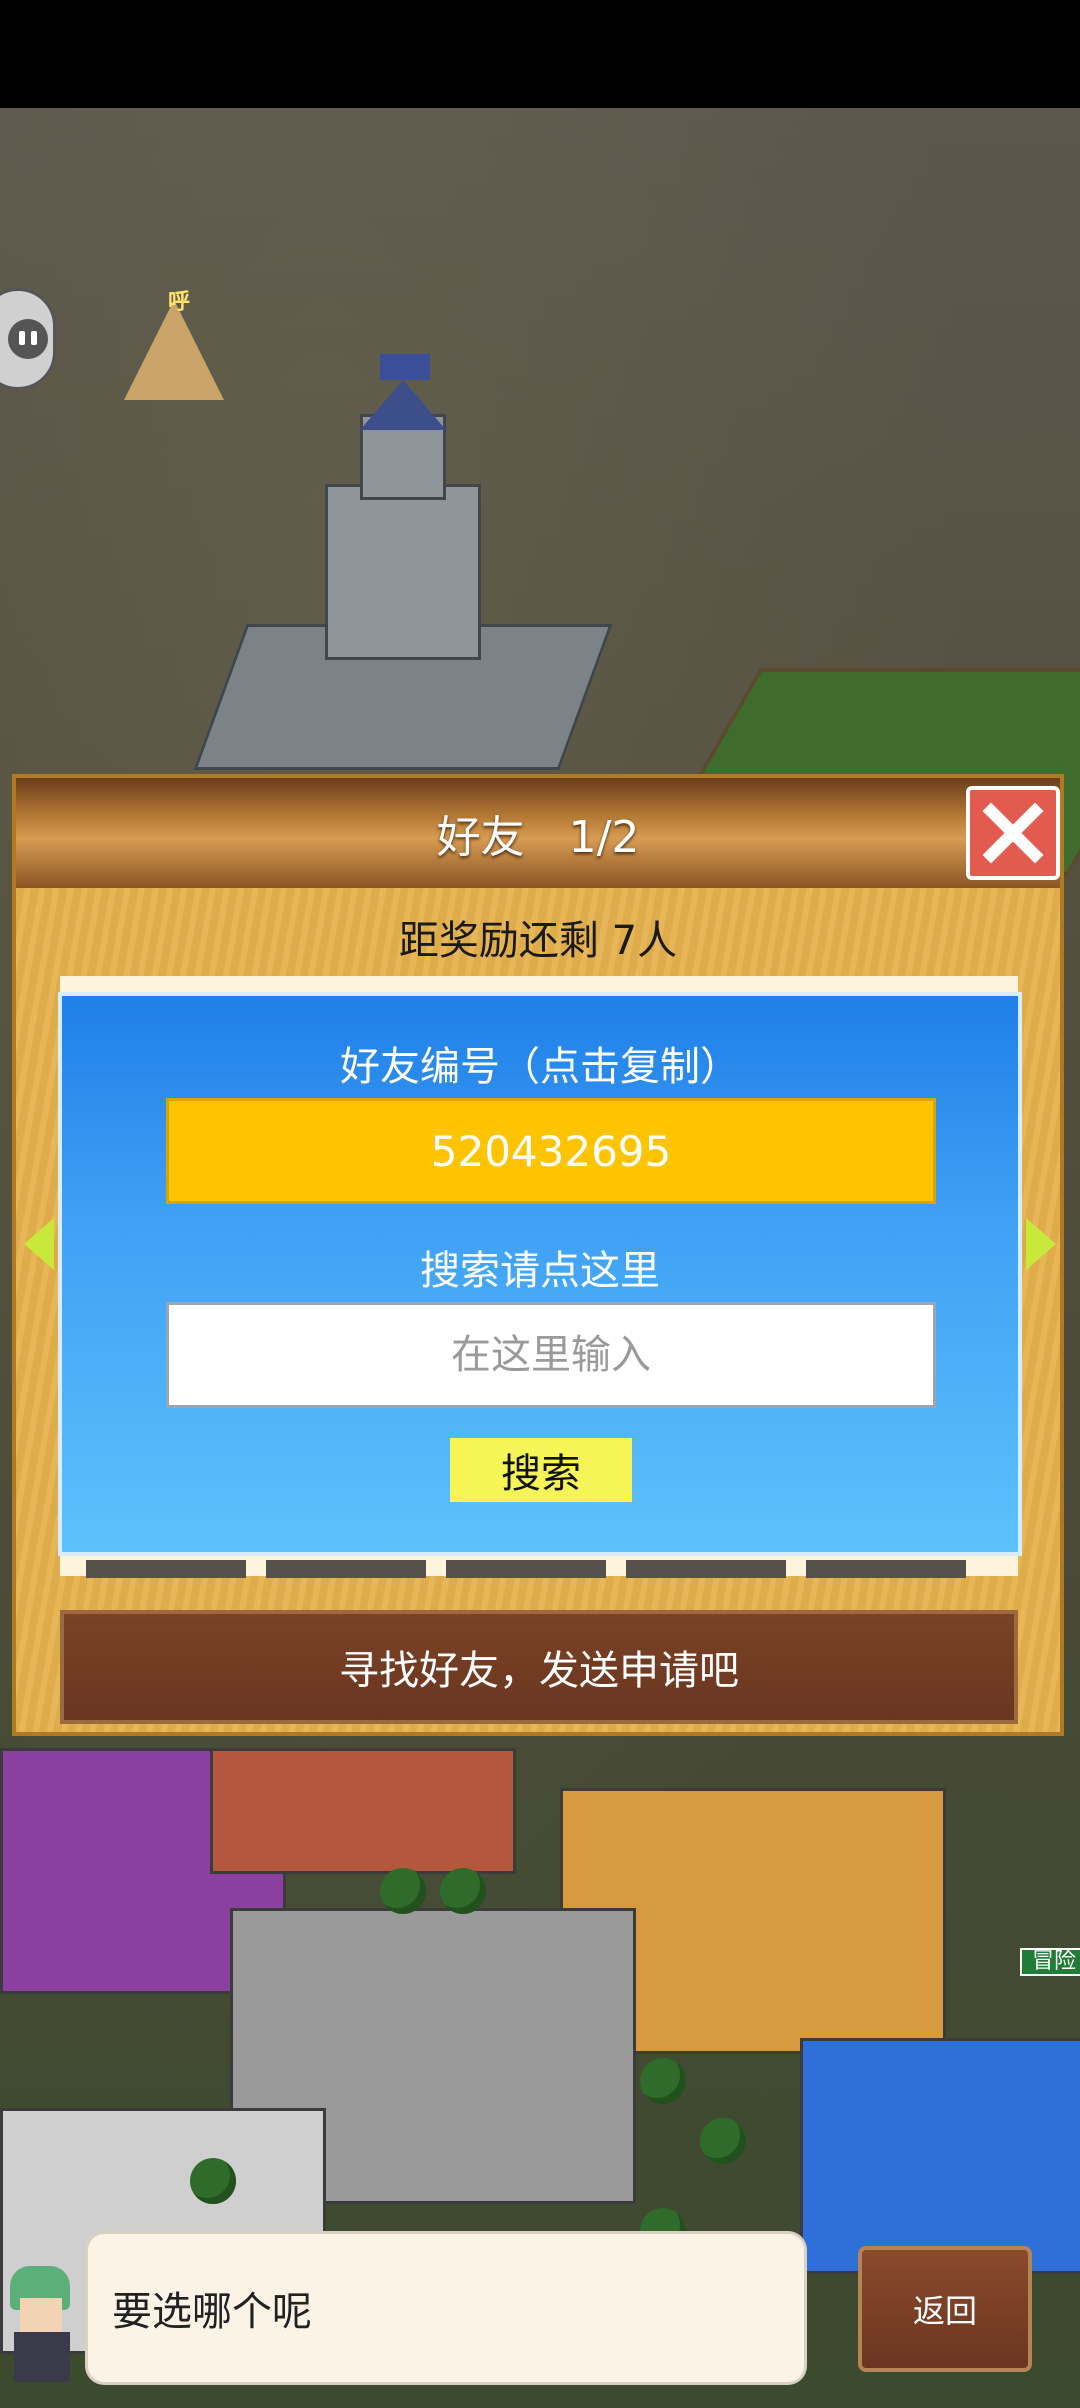  I want to click on chat-face-icon, so click(28, 339).